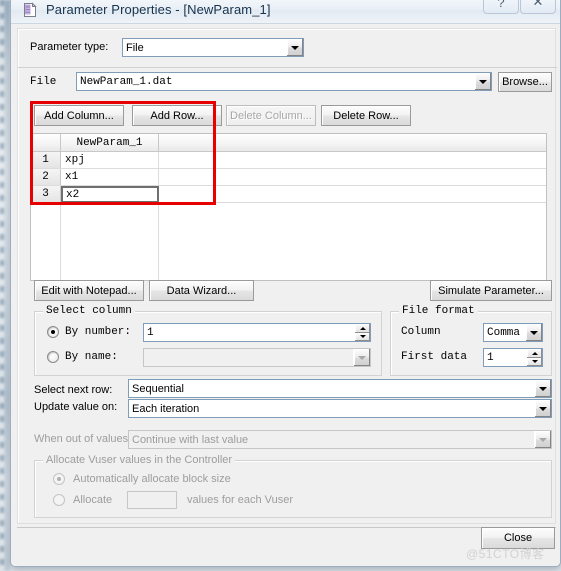 The image size is (561, 571). What do you see at coordinates (73, 390) in the screenshot?
I see `select-next-row-label: Select next row:` at bounding box center [73, 390].